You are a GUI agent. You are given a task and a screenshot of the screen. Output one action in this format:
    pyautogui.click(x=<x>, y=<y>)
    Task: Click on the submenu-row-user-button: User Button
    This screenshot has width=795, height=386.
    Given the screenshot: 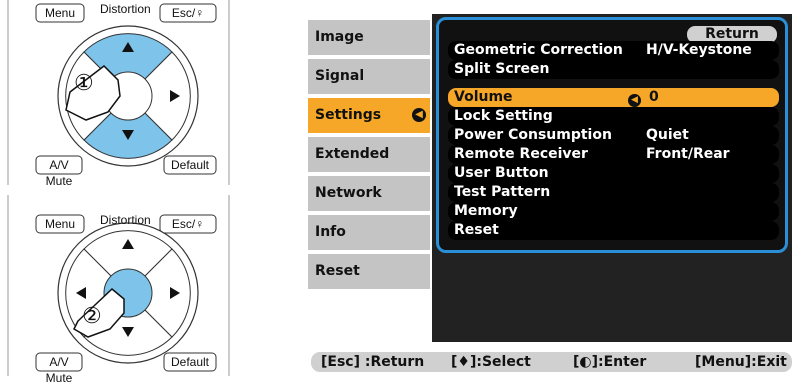 What is the action you would take?
    pyautogui.click(x=613, y=173)
    